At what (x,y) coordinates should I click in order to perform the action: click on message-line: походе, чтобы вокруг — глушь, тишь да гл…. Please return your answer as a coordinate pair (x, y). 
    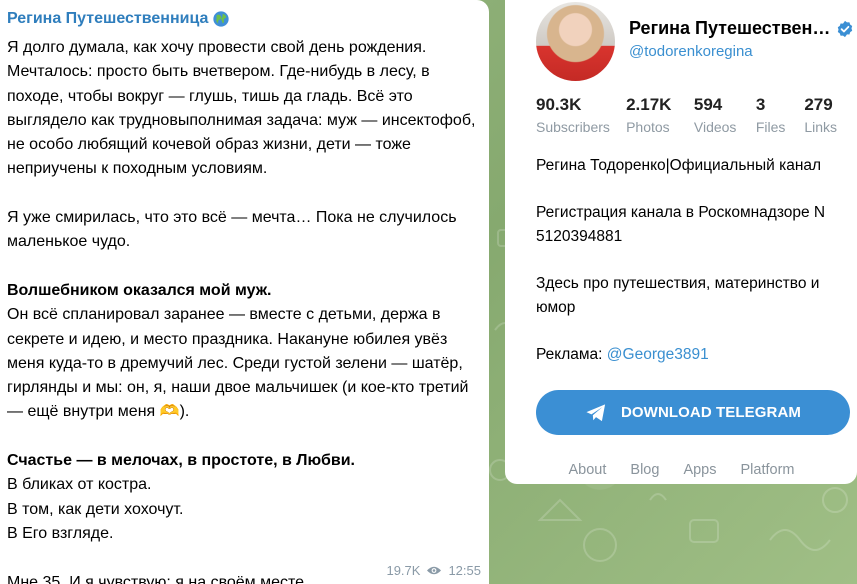
    Looking at the image, I should click on (210, 96).